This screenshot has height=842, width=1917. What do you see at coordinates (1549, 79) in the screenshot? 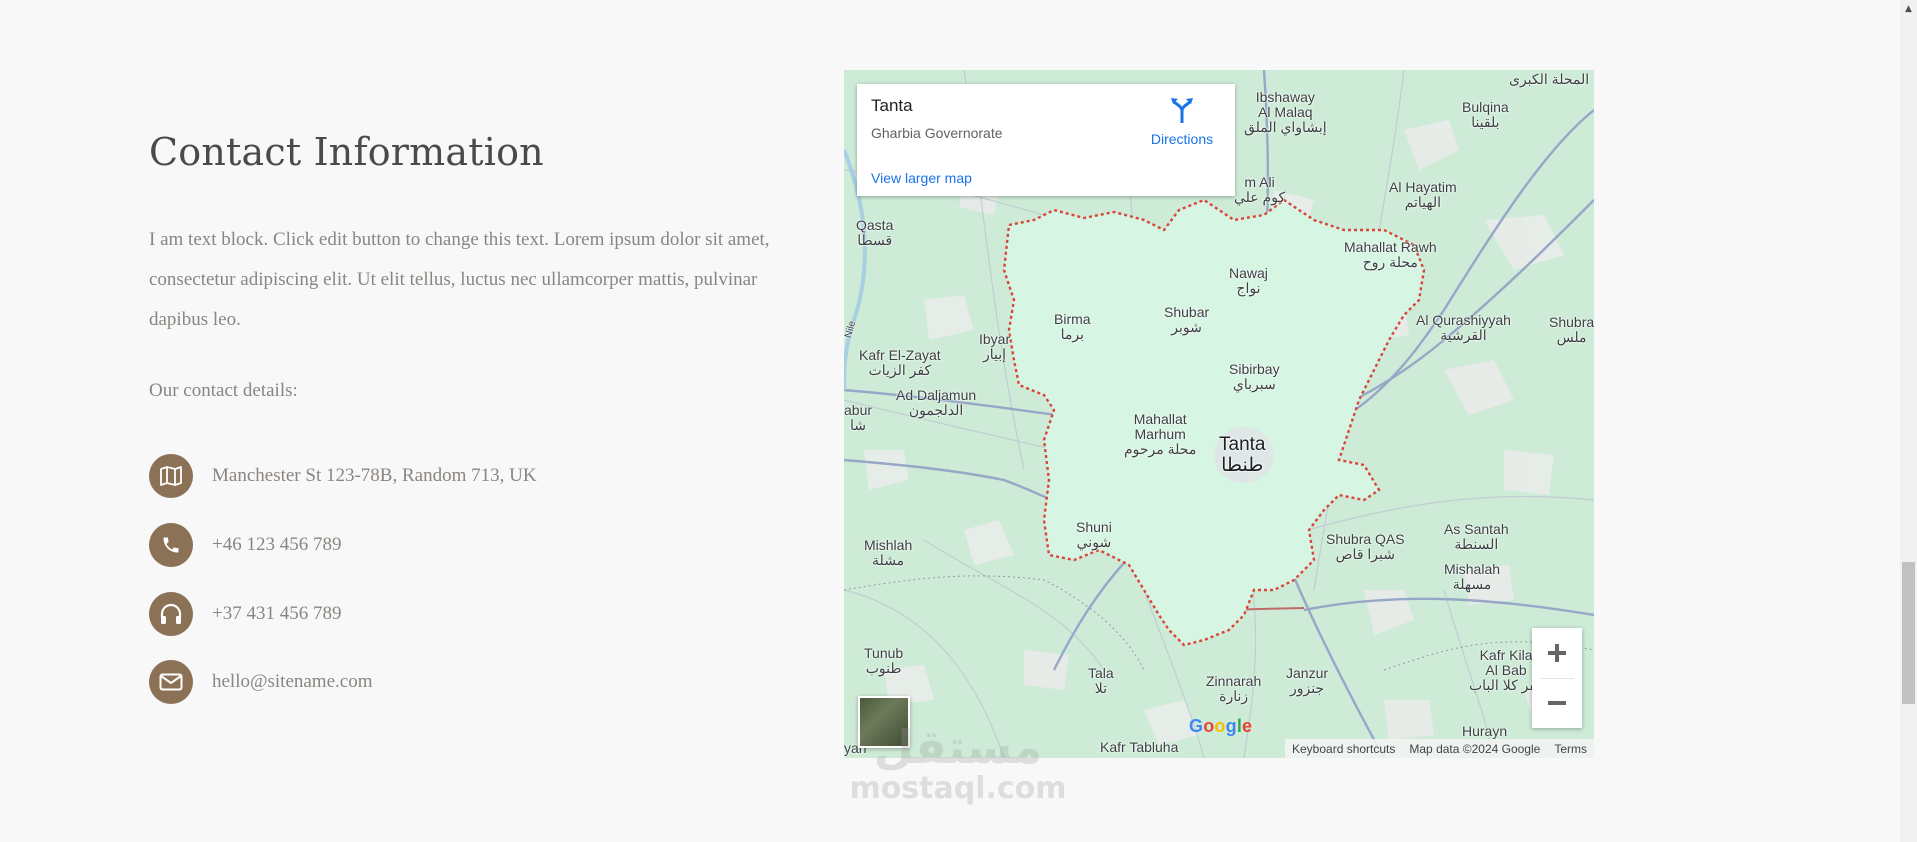
I see `map-label: المحلة الكبرى` at bounding box center [1549, 79].